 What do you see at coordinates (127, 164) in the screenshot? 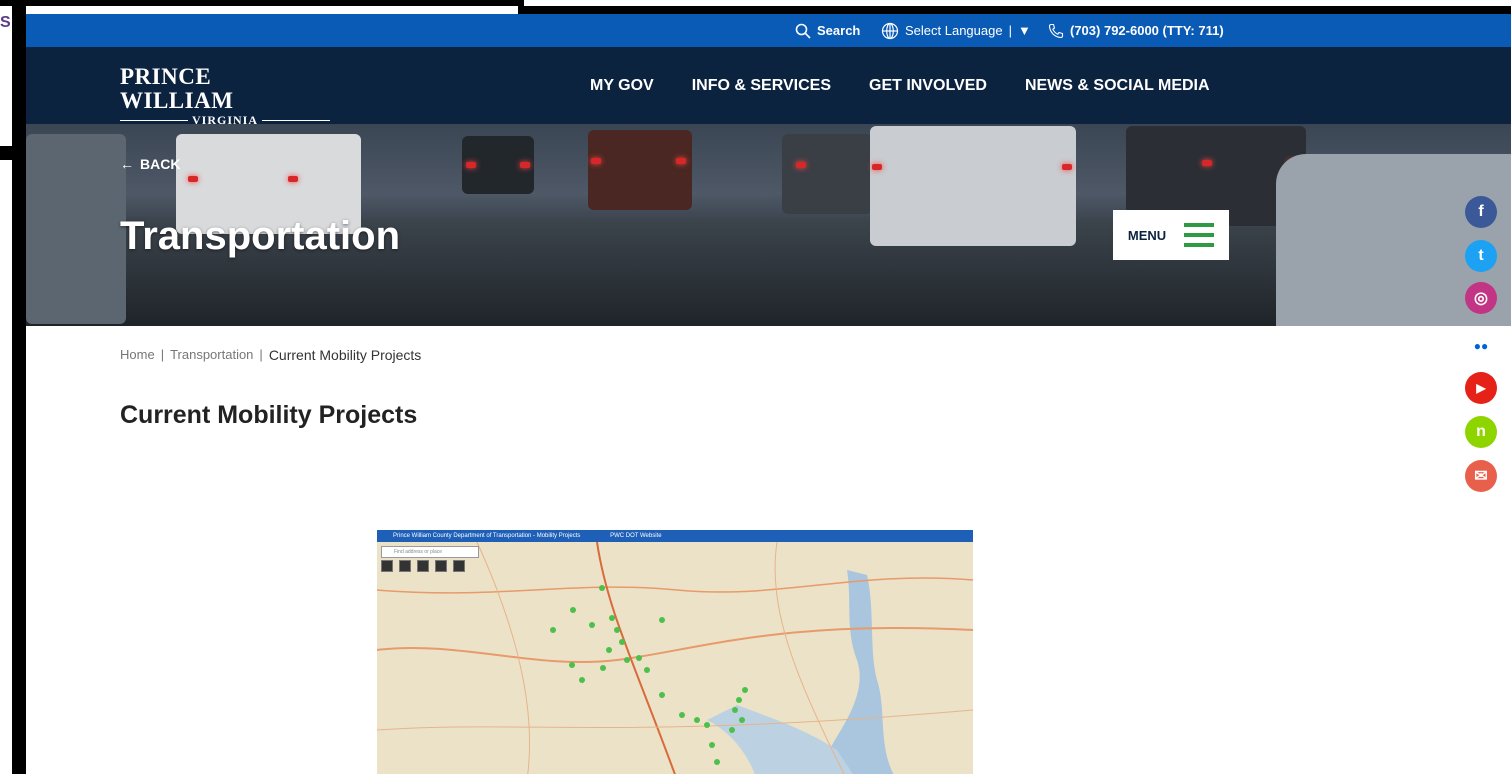
I see `arrow-left-icon: ←` at bounding box center [127, 164].